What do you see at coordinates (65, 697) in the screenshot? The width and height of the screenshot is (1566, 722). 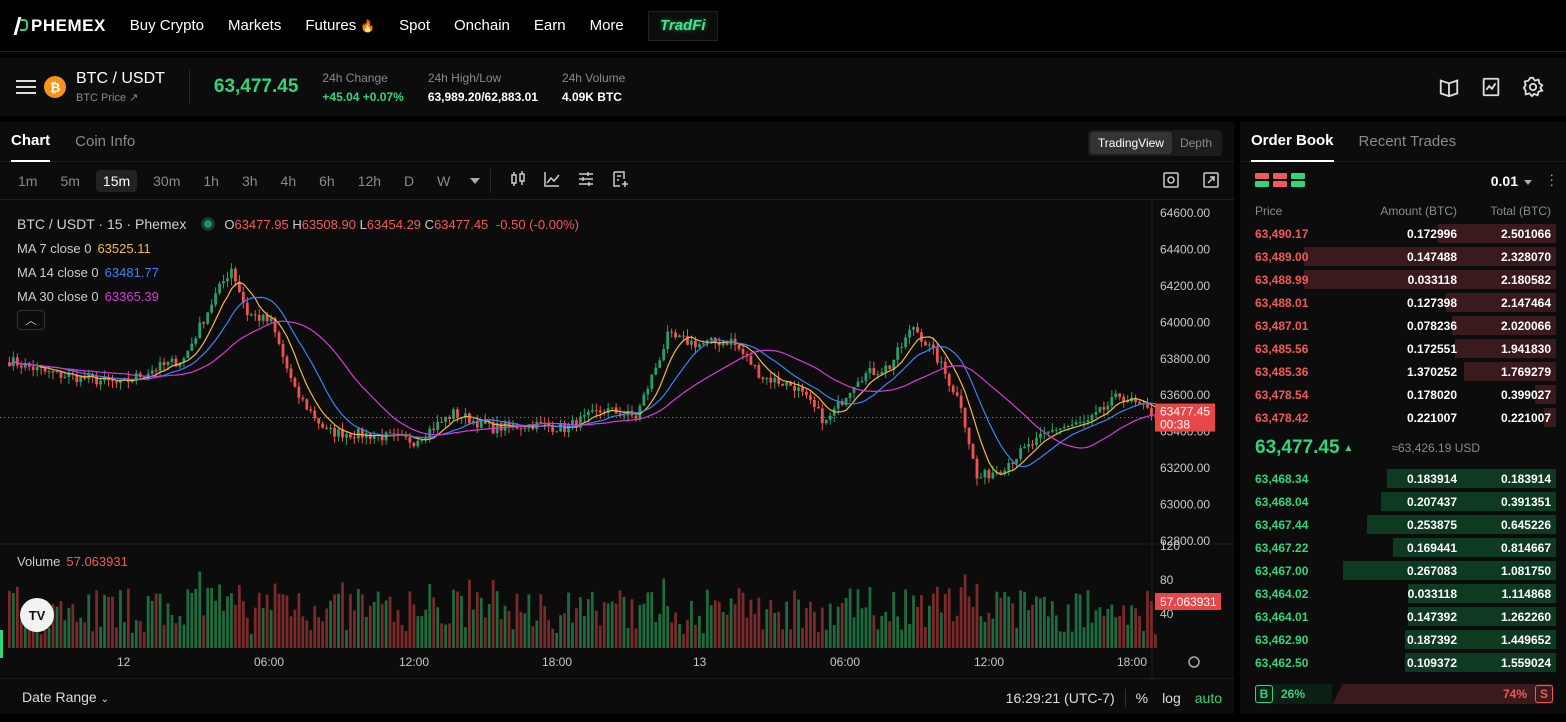 I see `date-range-button: Date Range ⌄` at bounding box center [65, 697].